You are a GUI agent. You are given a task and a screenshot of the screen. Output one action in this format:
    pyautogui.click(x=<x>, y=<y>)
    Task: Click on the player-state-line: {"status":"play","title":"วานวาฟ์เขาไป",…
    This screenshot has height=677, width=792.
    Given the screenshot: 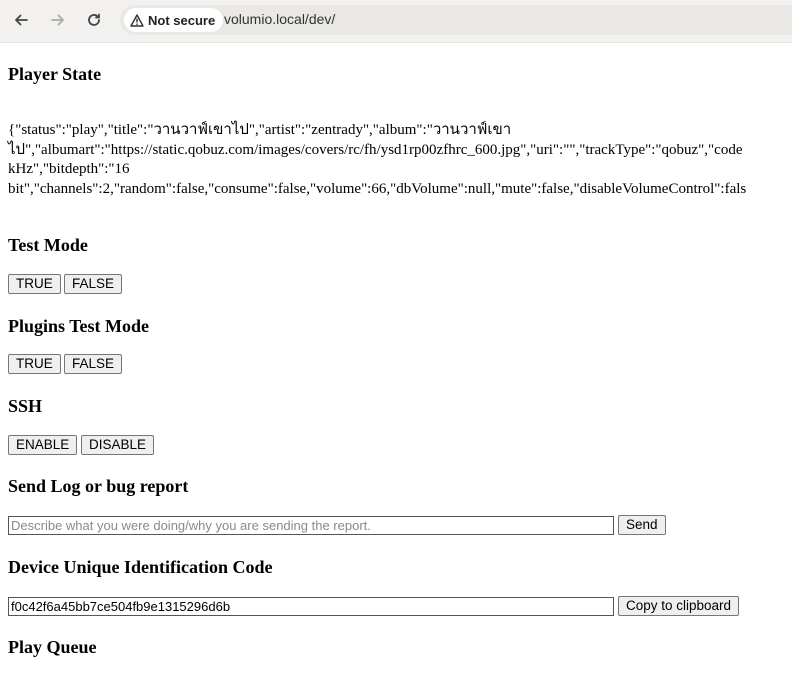 What is the action you would take?
    pyautogui.click(x=260, y=130)
    